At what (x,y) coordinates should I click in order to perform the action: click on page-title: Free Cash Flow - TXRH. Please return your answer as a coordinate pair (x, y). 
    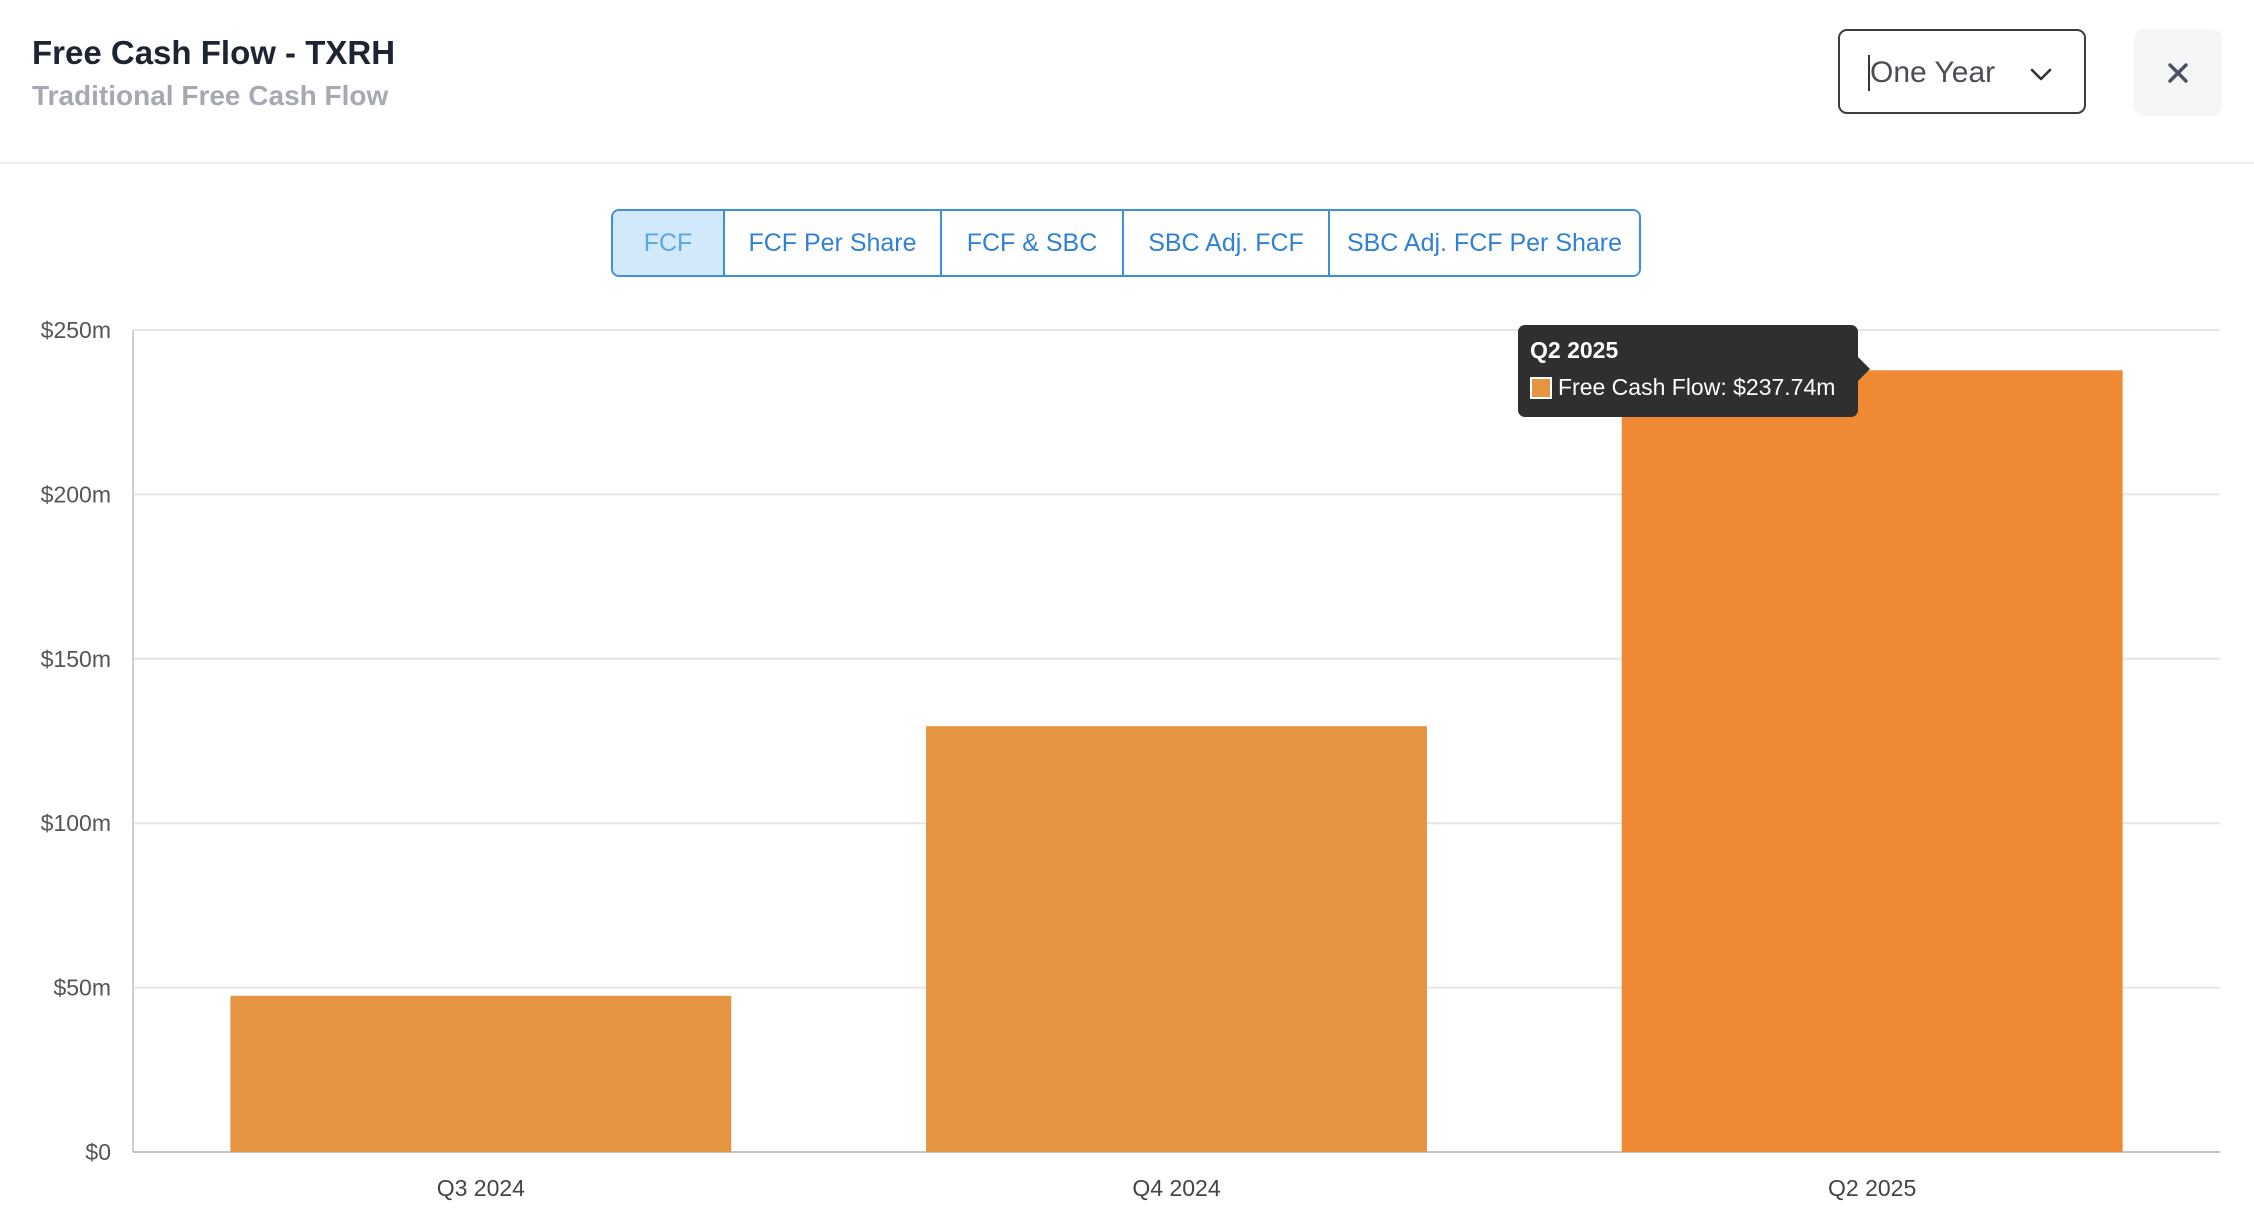
    Looking at the image, I should click on (214, 52).